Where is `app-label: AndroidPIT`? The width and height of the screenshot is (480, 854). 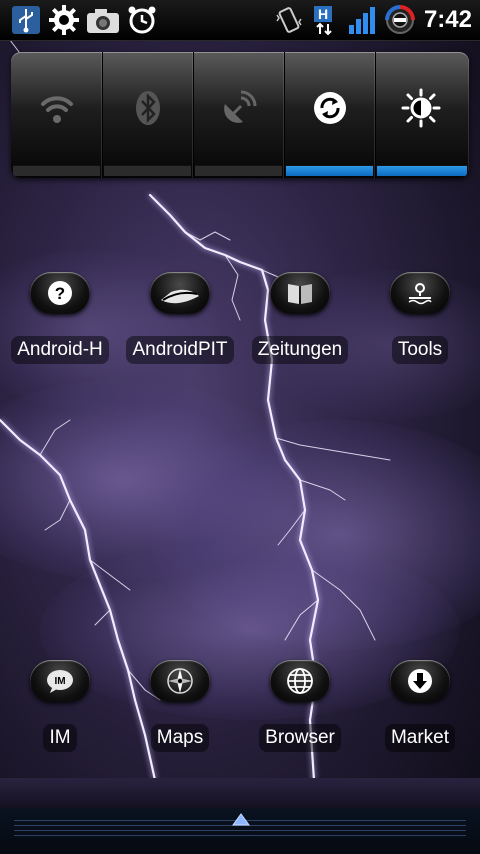
app-label: AndroidPIT is located at coordinates (180, 350).